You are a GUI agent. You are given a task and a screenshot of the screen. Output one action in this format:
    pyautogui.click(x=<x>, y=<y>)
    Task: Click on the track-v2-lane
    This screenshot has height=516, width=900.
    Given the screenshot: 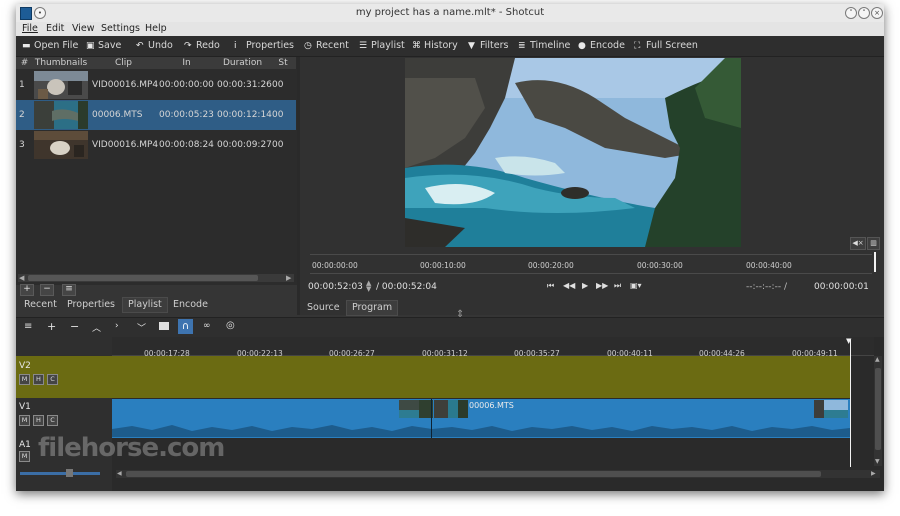 What is the action you would take?
    pyautogui.click(x=481, y=377)
    